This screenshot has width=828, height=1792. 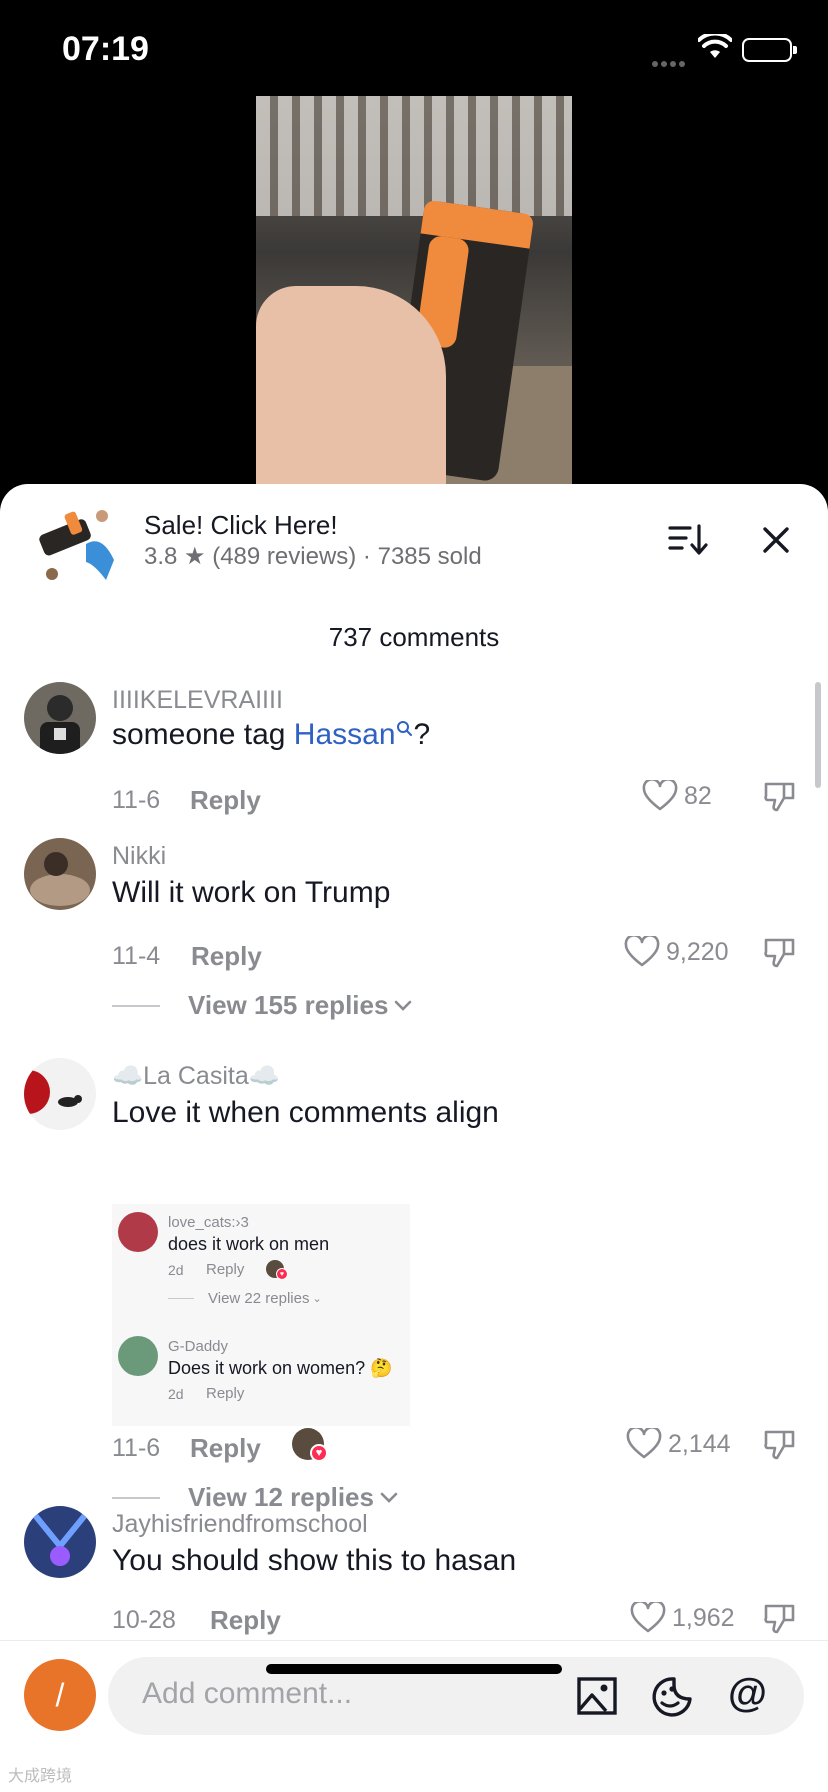 What do you see at coordinates (818, 735) in the screenshot?
I see `scrollbar` at bounding box center [818, 735].